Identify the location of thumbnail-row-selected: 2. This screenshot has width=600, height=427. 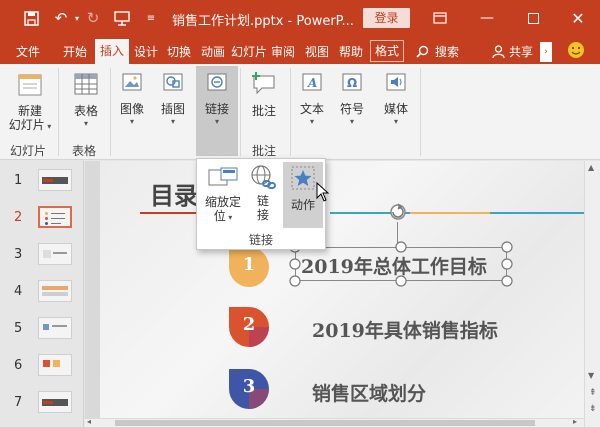
(42, 221).